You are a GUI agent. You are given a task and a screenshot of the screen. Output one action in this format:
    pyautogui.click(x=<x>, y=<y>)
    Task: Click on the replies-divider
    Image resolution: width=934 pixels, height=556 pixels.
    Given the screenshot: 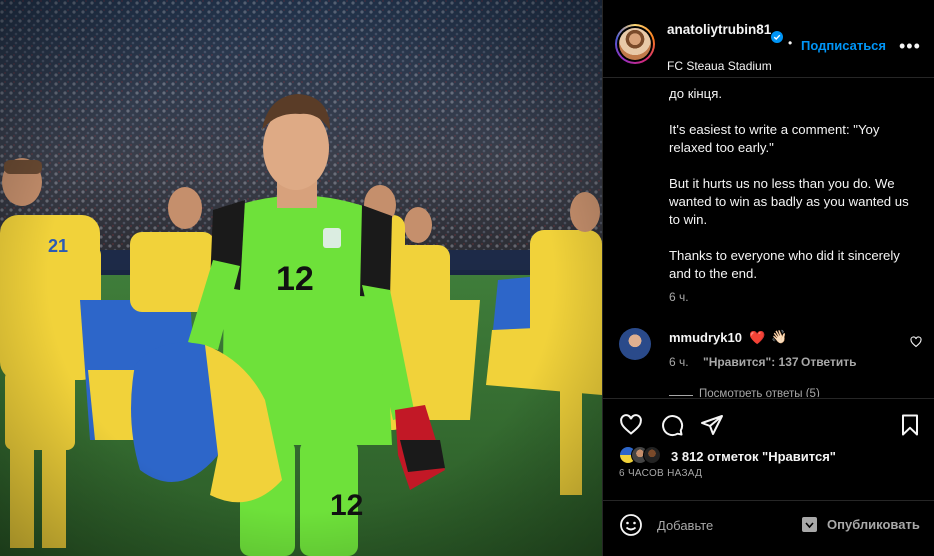 What is the action you would take?
    pyautogui.click(x=681, y=395)
    